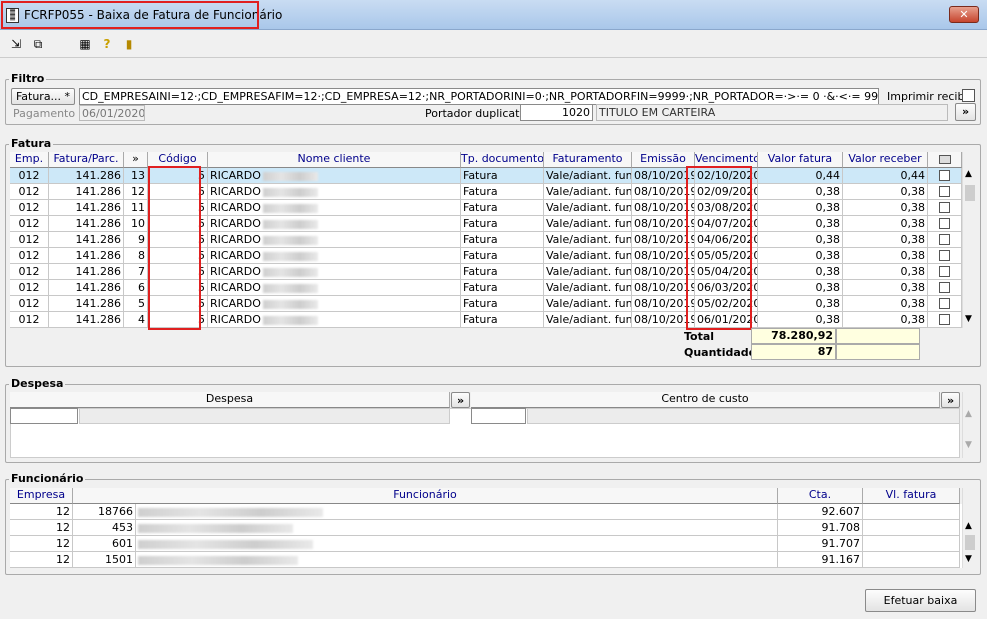 The width and height of the screenshot is (987, 619). Describe the element at coordinates (800, 160) in the screenshot. I see `column-header-valor: Valor fatura` at that location.